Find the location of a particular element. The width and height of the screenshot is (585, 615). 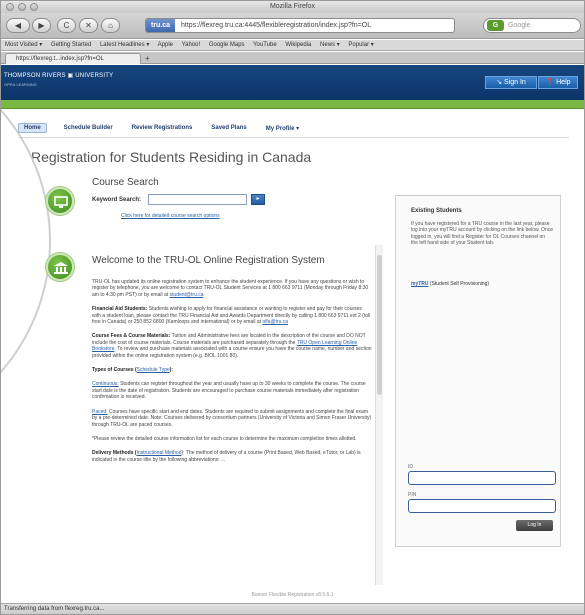

tru-logo: THOMPSON RIVERS ▣ UNIVERSITY is located at coordinates (58, 75).